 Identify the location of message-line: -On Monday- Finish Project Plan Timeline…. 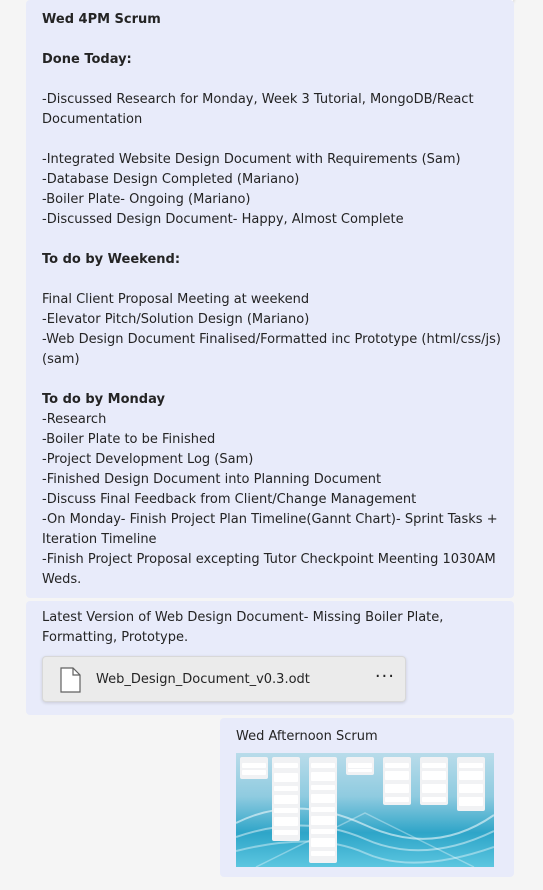
(270, 519).